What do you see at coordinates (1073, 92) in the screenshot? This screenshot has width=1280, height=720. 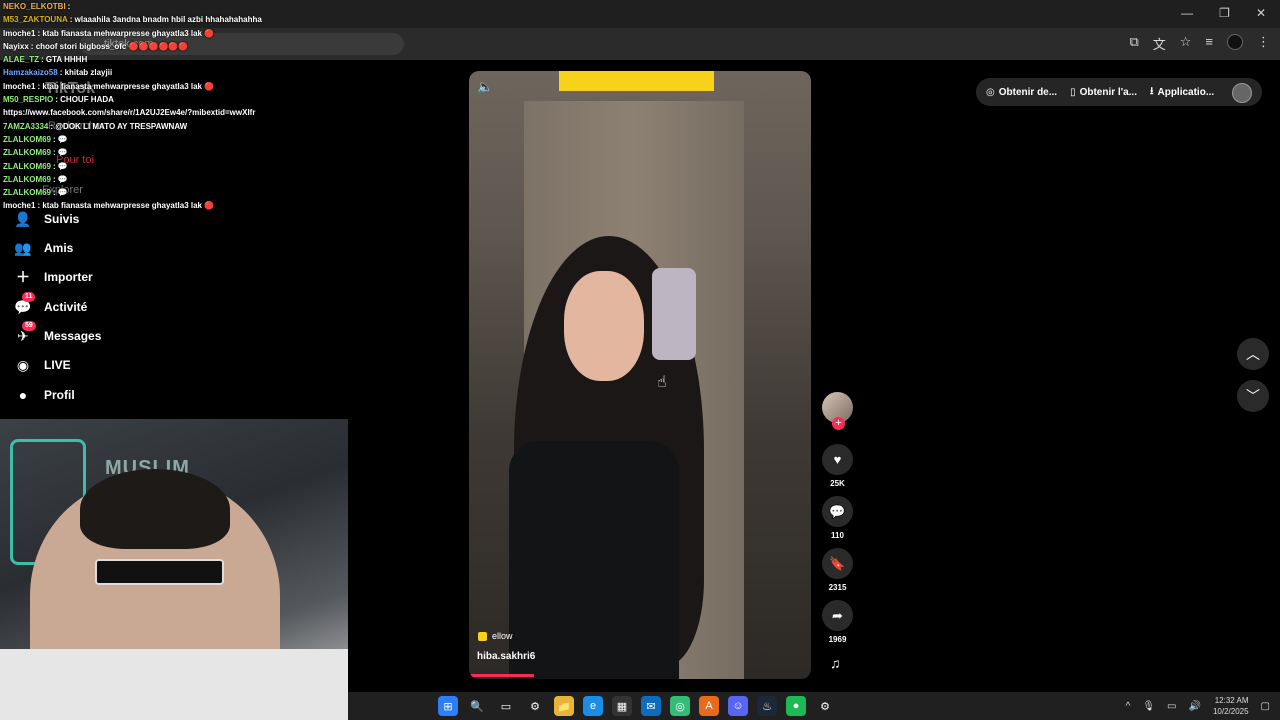 I see `phone-icon: ▯` at bounding box center [1073, 92].